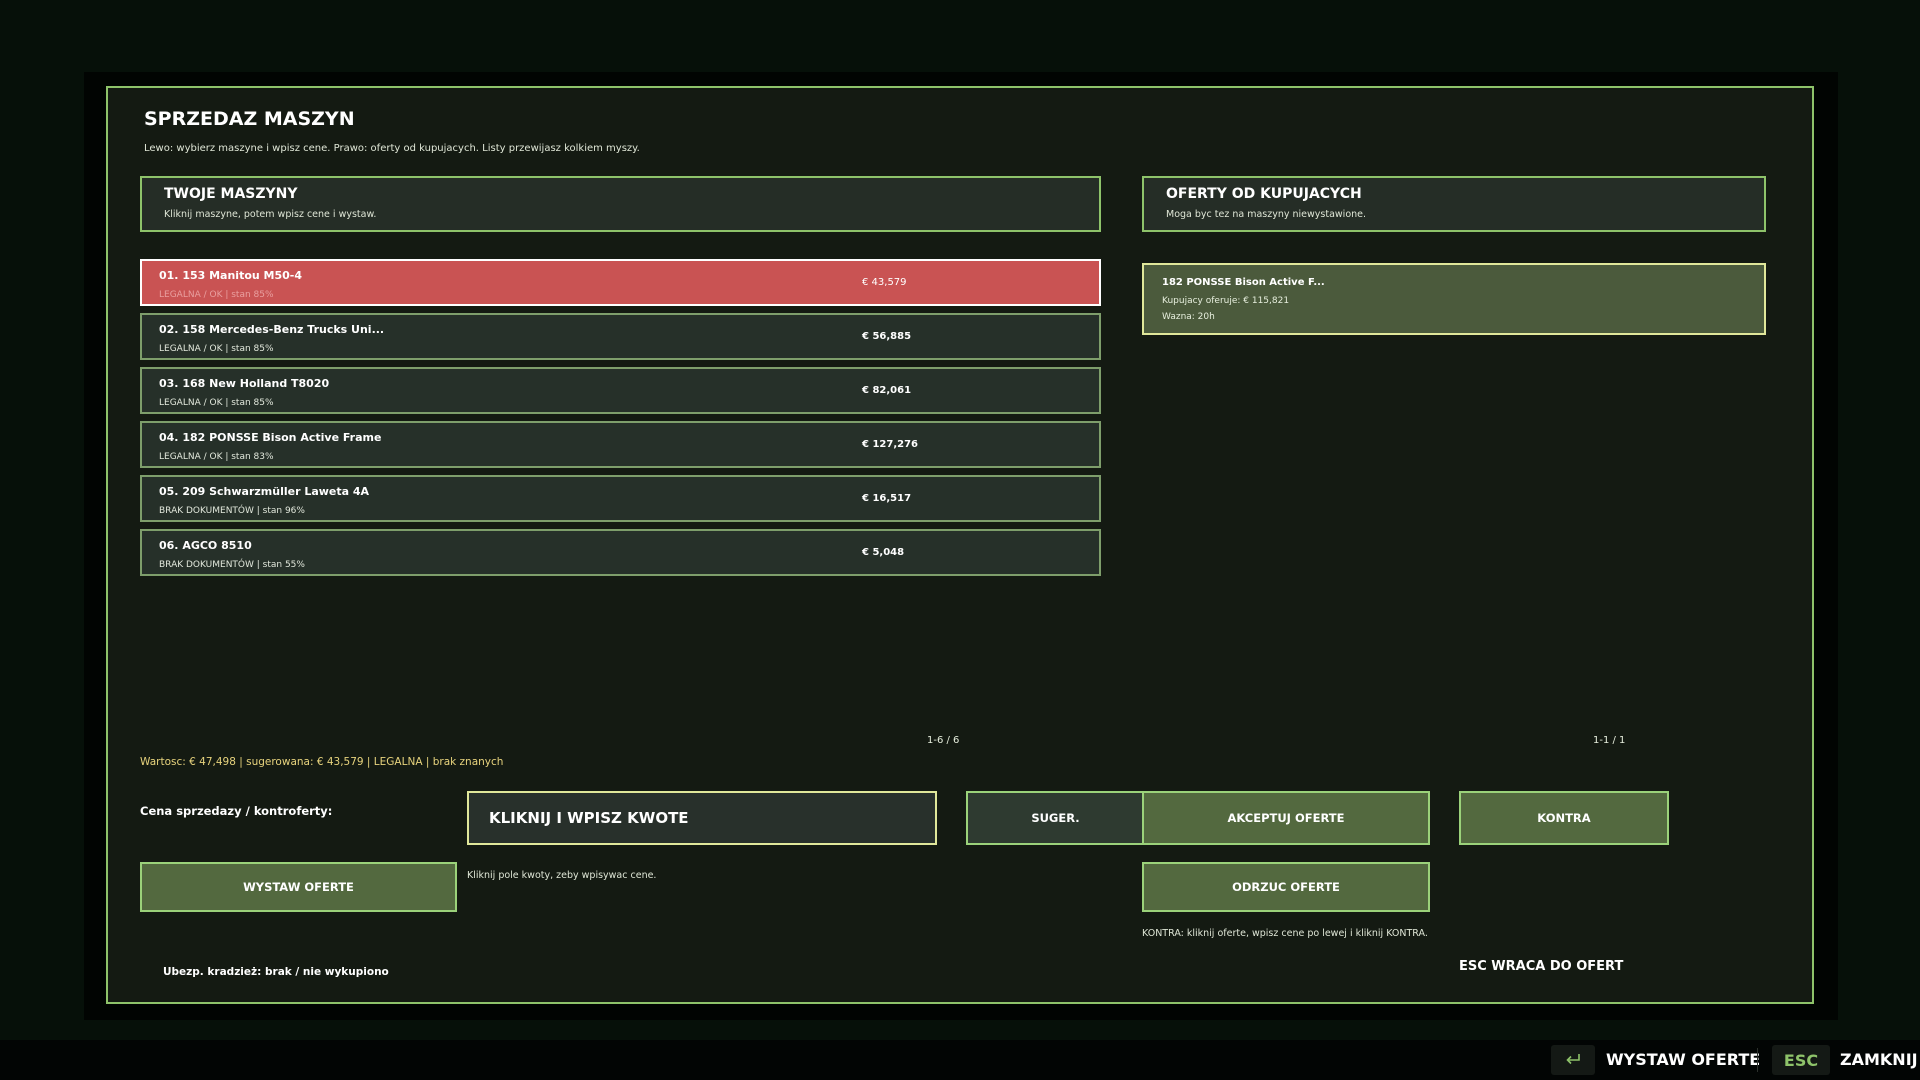 This screenshot has width=1920, height=1080. I want to click on enter-icon, so click(1573, 1059).